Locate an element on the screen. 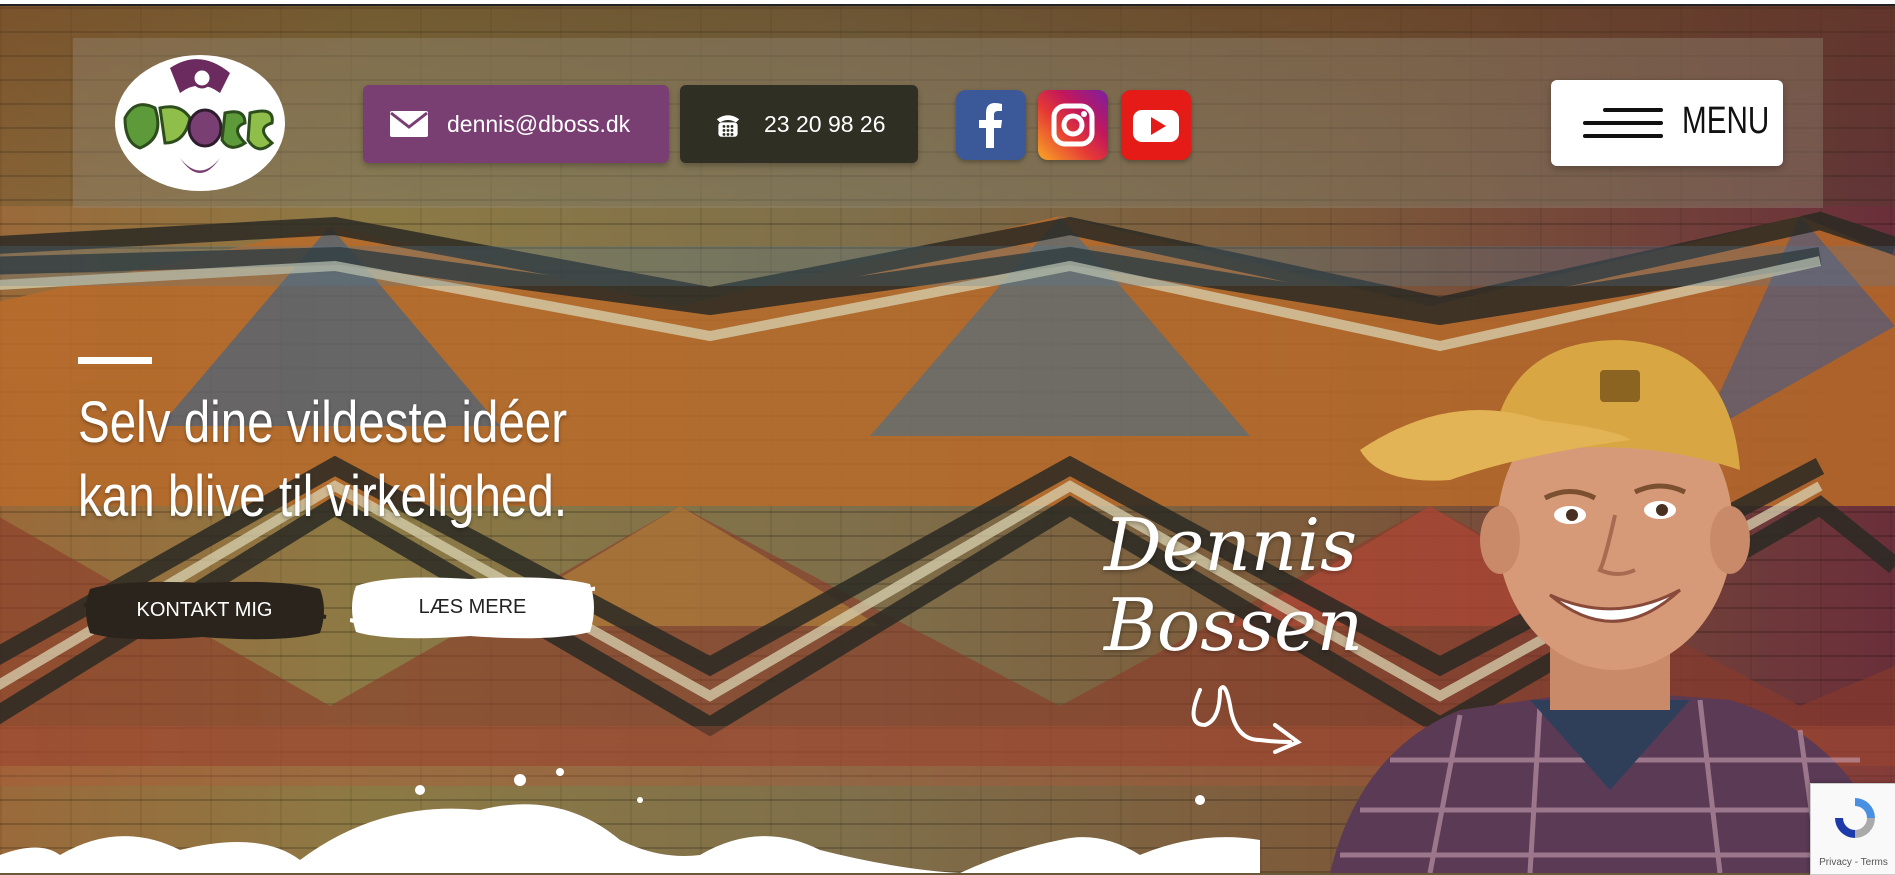 The width and height of the screenshot is (1895, 875). headline-line-2: kan blive til virkelighed. is located at coordinates (323, 496).